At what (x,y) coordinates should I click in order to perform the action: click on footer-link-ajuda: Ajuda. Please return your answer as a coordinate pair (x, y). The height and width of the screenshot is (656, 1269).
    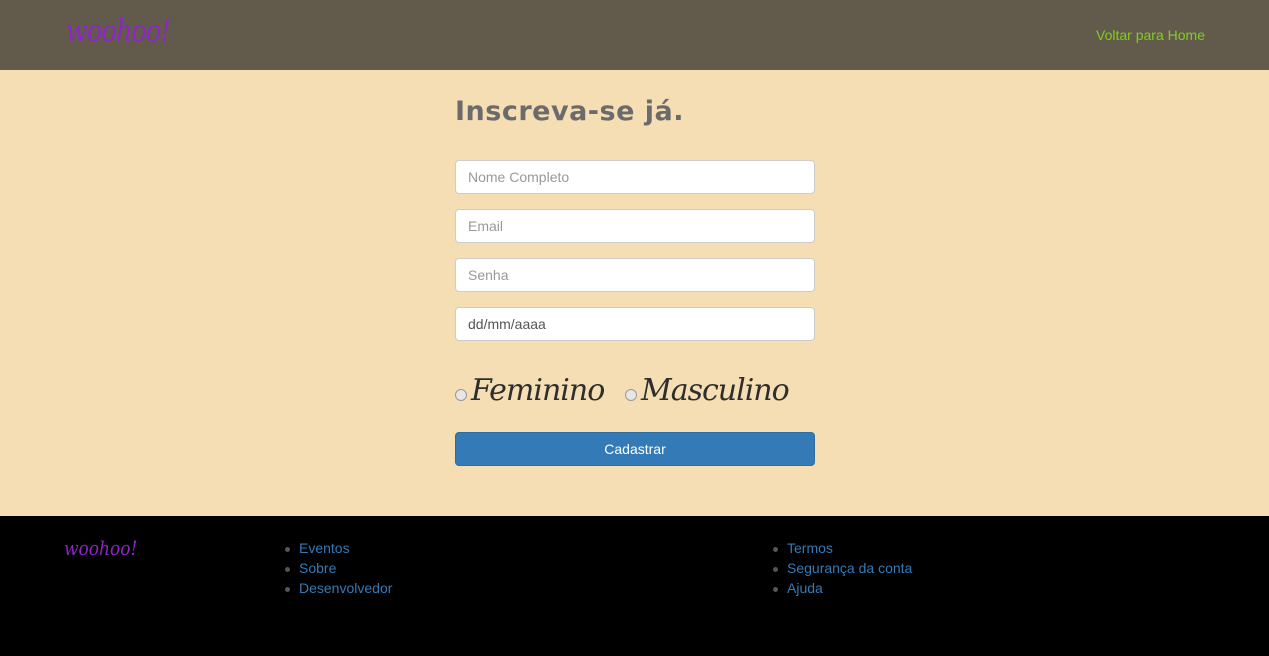
    Looking at the image, I should click on (805, 588).